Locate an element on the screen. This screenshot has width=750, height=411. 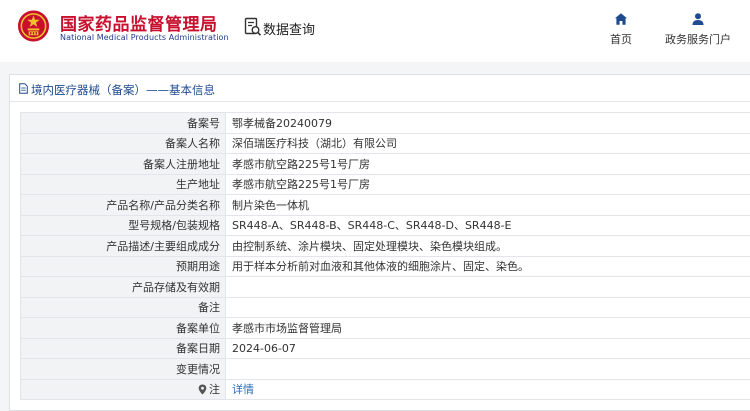
table-row: 备案单位 孝感市市场监督管理局 is located at coordinates (385, 328).